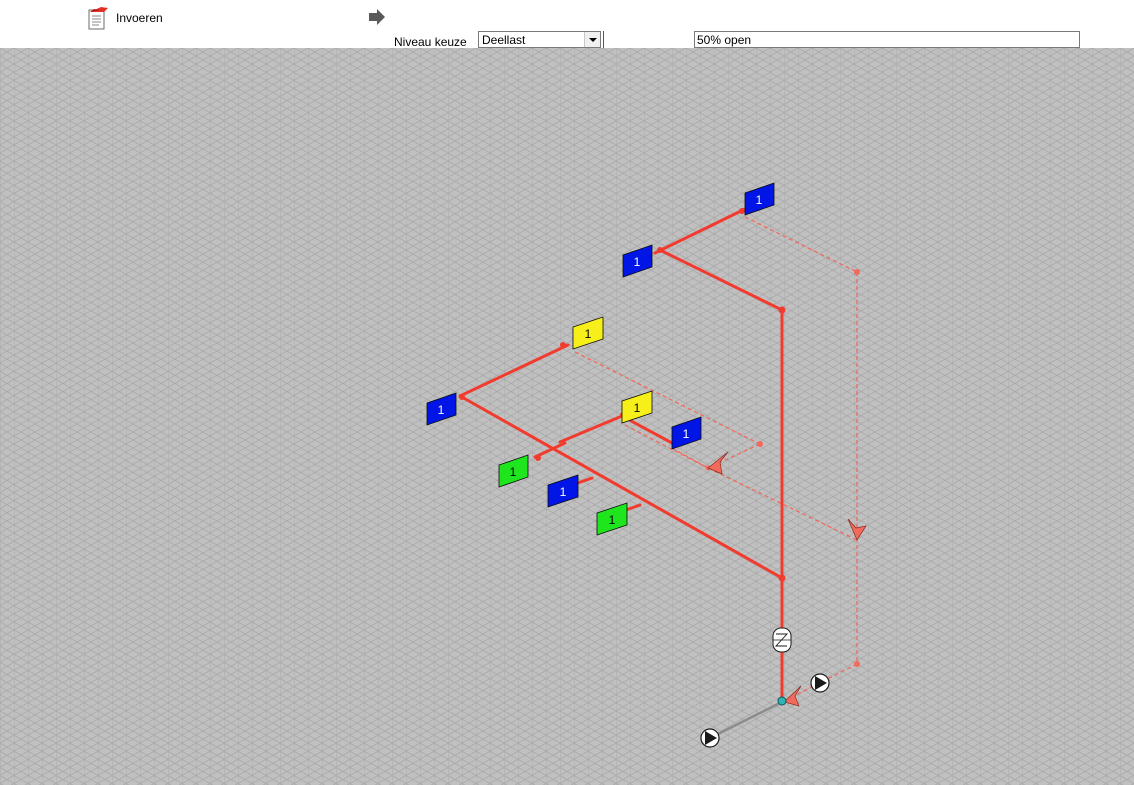 The image size is (1134, 785). I want to click on forward-button, so click(377, 17).